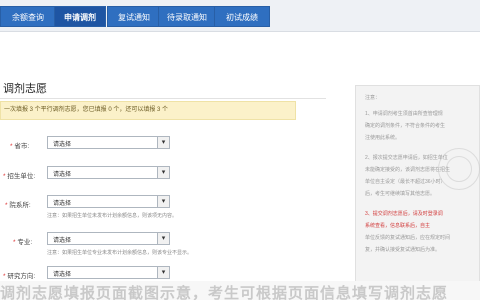 Image resolution: width=480 pixels, height=300 pixels. Describe the element at coordinates (21, 176) in the screenshot. I see `unit-label-text: 招生单位:` at that location.